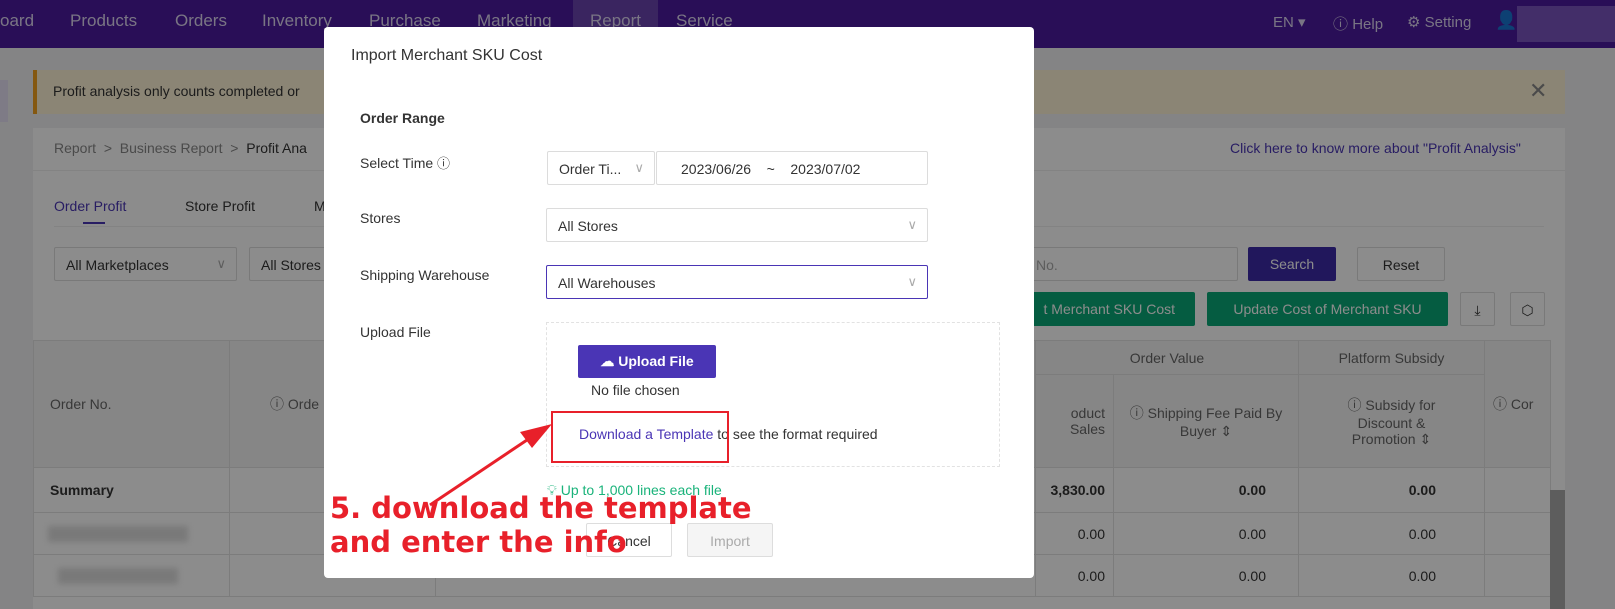 This screenshot has width=1615, height=609. I want to click on modal-title: Import Merchant SKU Cost, so click(447, 55).